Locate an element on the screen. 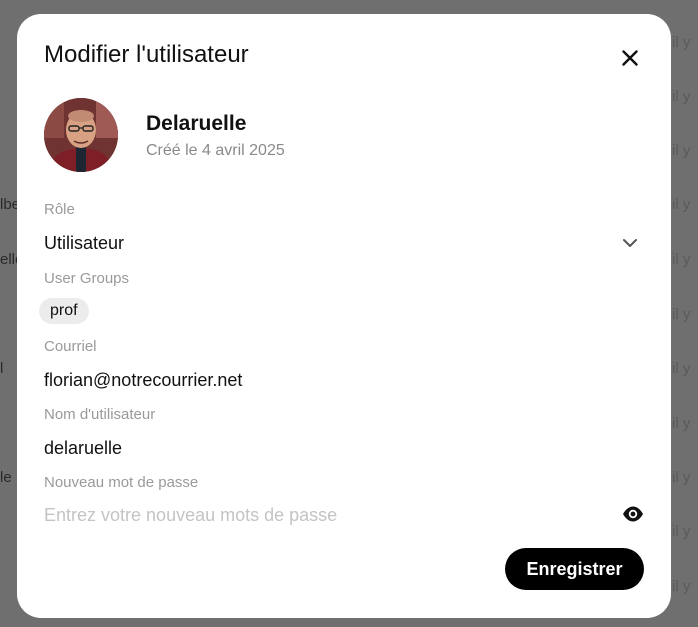 This screenshot has width=698, height=627. chevron-down-icon is located at coordinates (630, 243).